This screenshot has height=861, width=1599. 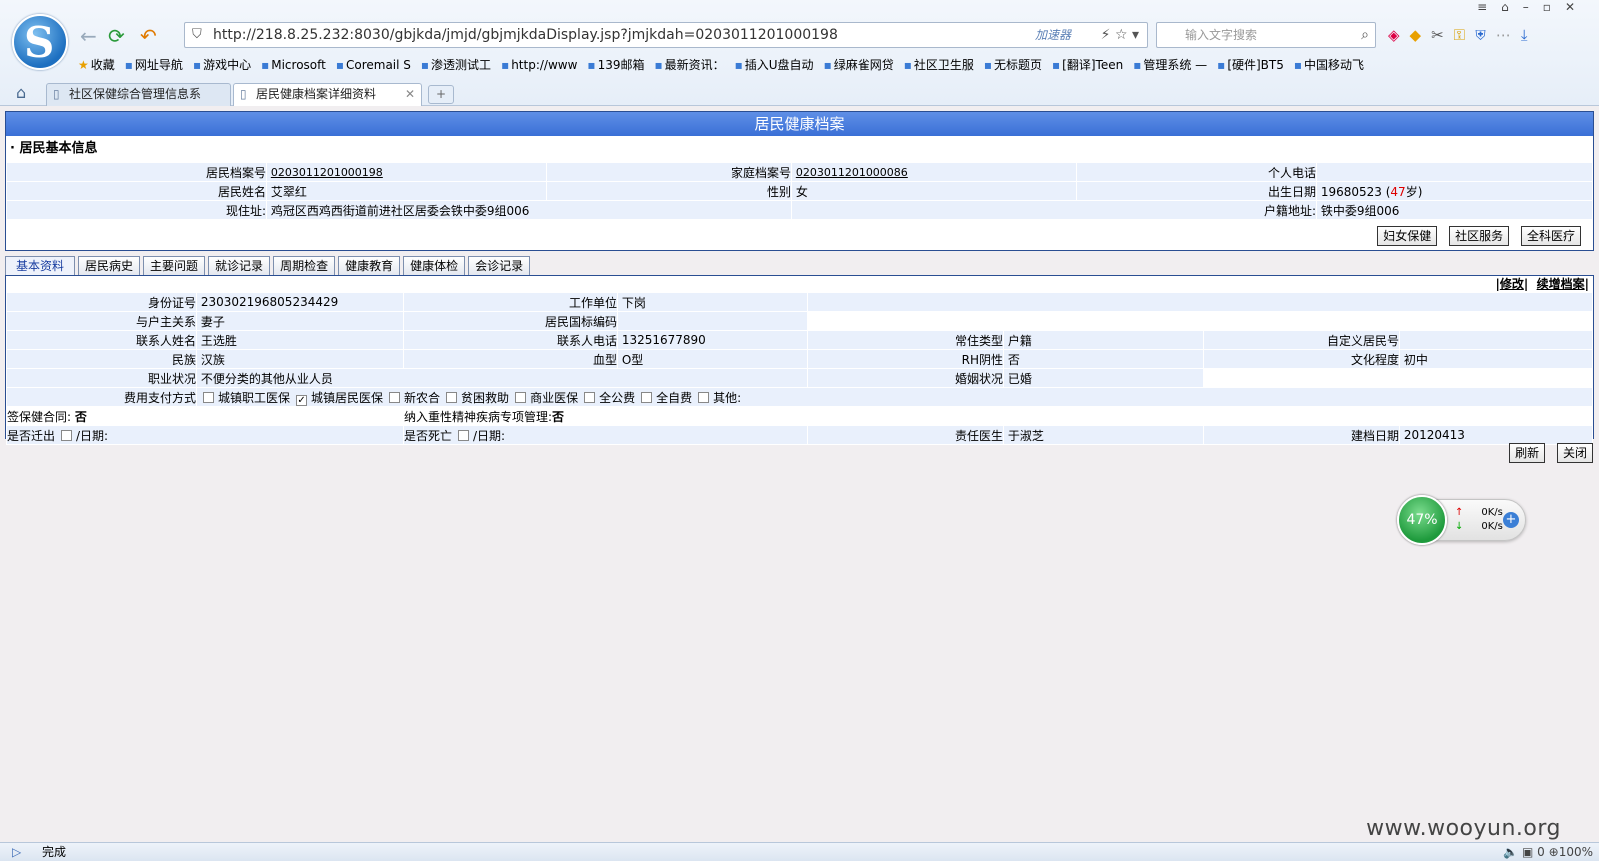 I want to click on lightning-icon: ⚡, so click(x=1106, y=35).